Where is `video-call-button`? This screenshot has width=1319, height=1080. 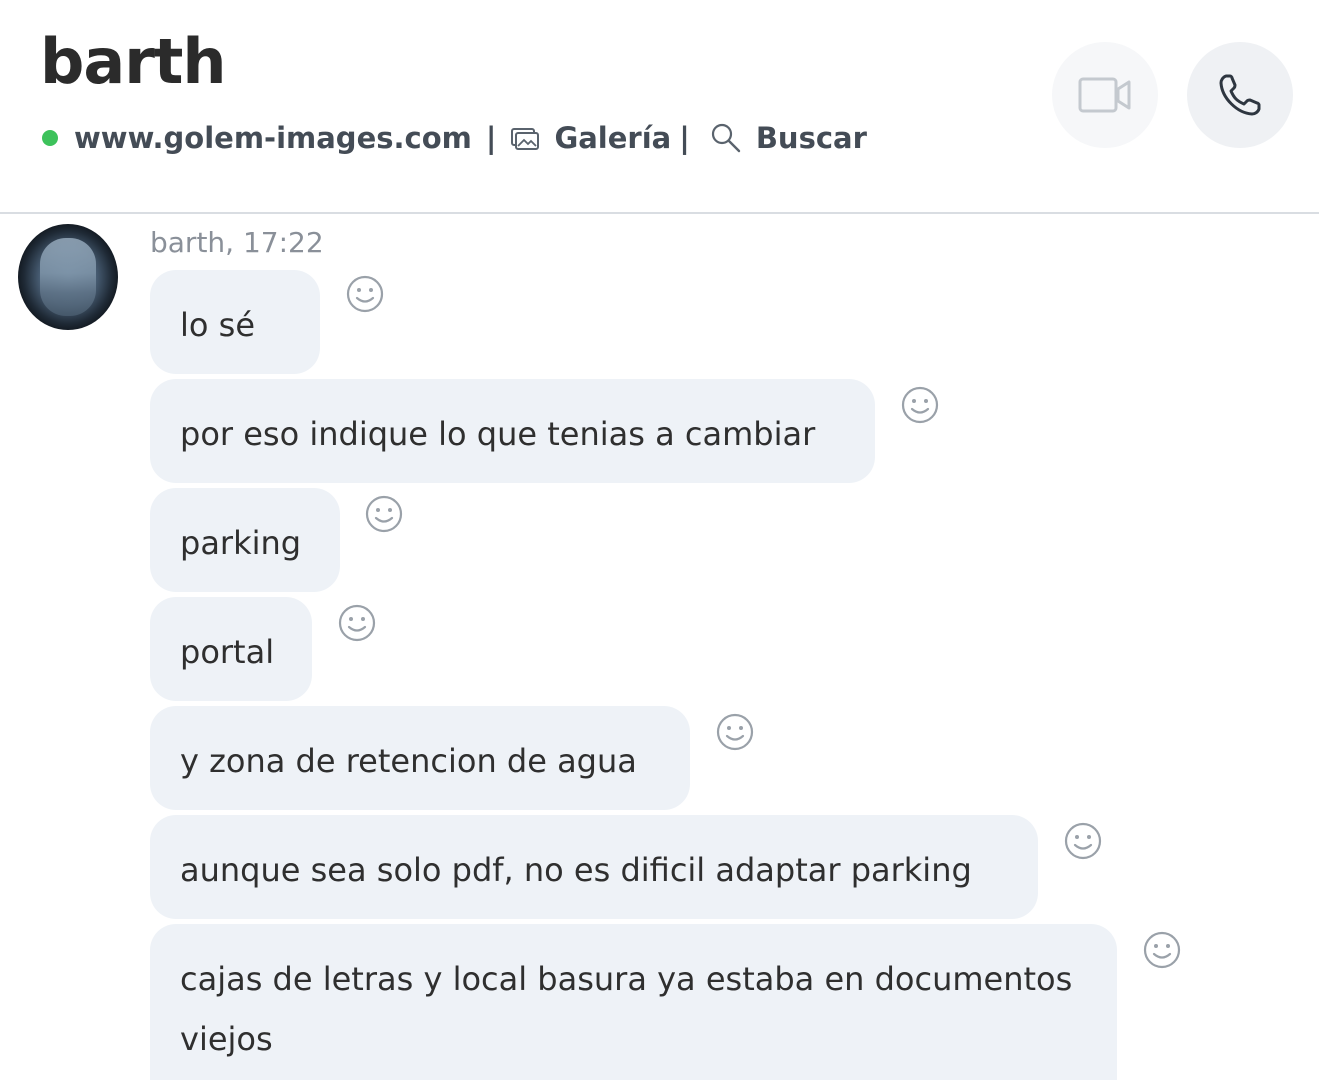
video-call-button is located at coordinates (1105, 95).